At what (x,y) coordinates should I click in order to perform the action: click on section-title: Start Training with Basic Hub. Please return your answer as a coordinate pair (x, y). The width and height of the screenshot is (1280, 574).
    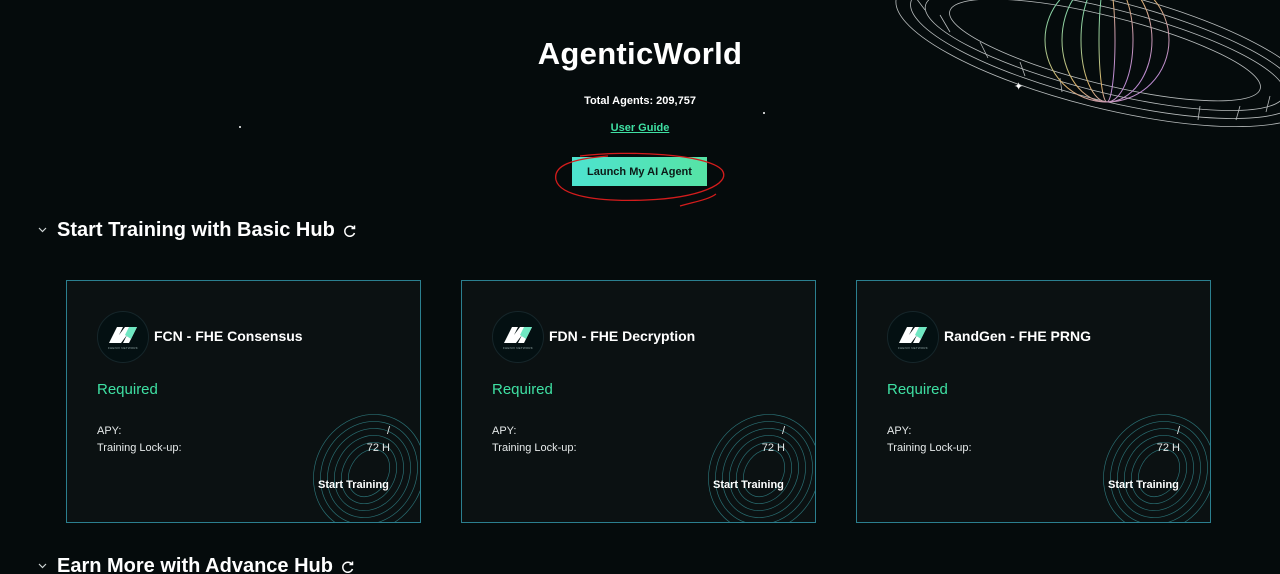
    Looking at the image, I should click on (196, 230).